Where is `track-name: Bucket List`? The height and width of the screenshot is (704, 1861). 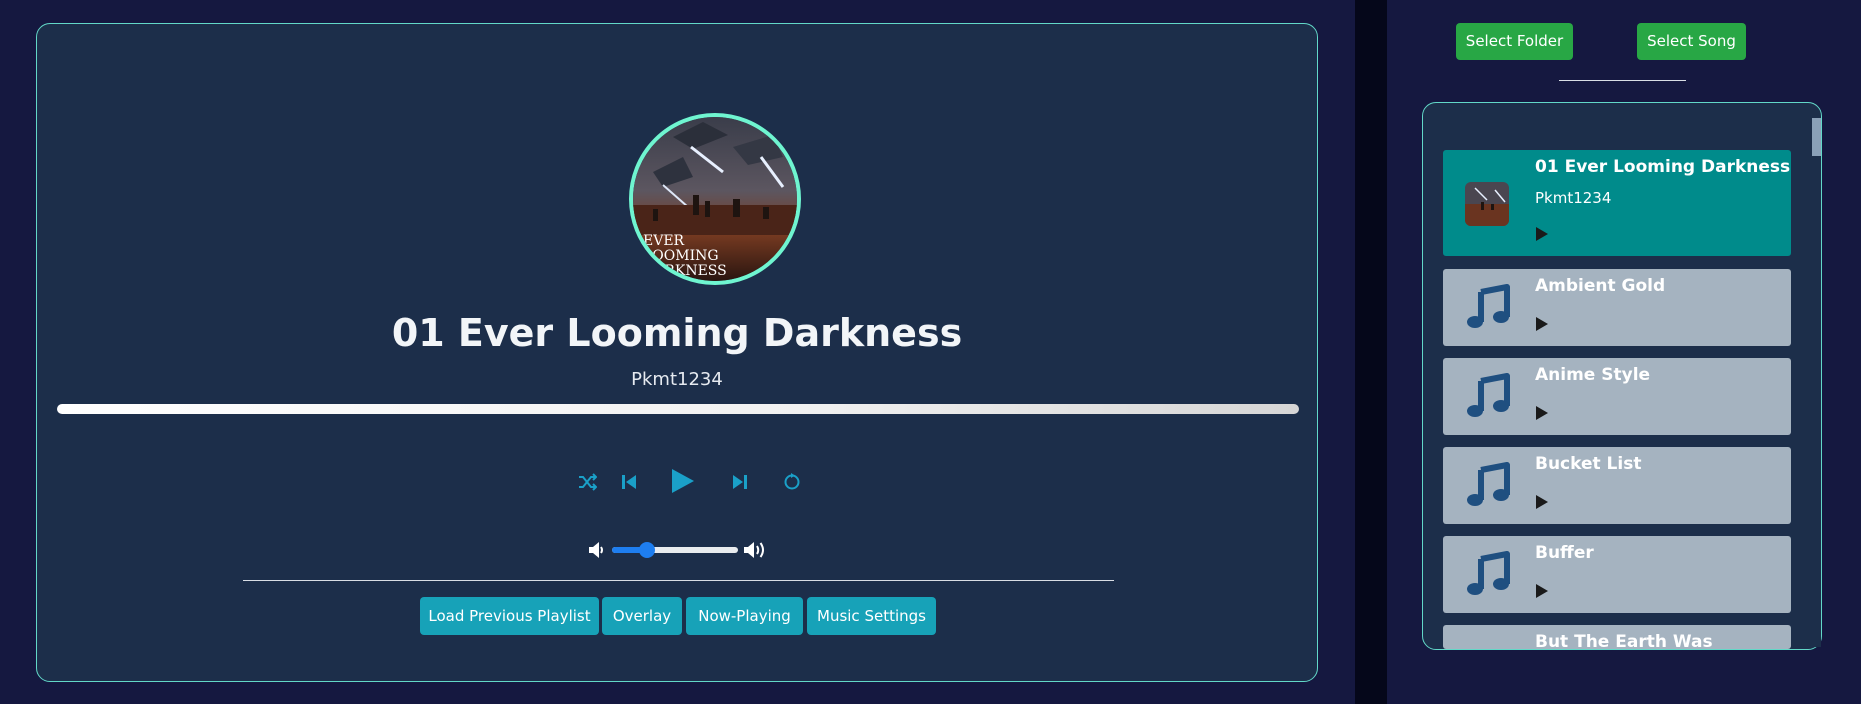 track-name: Bucket List is located at coordinates (1588, 464).